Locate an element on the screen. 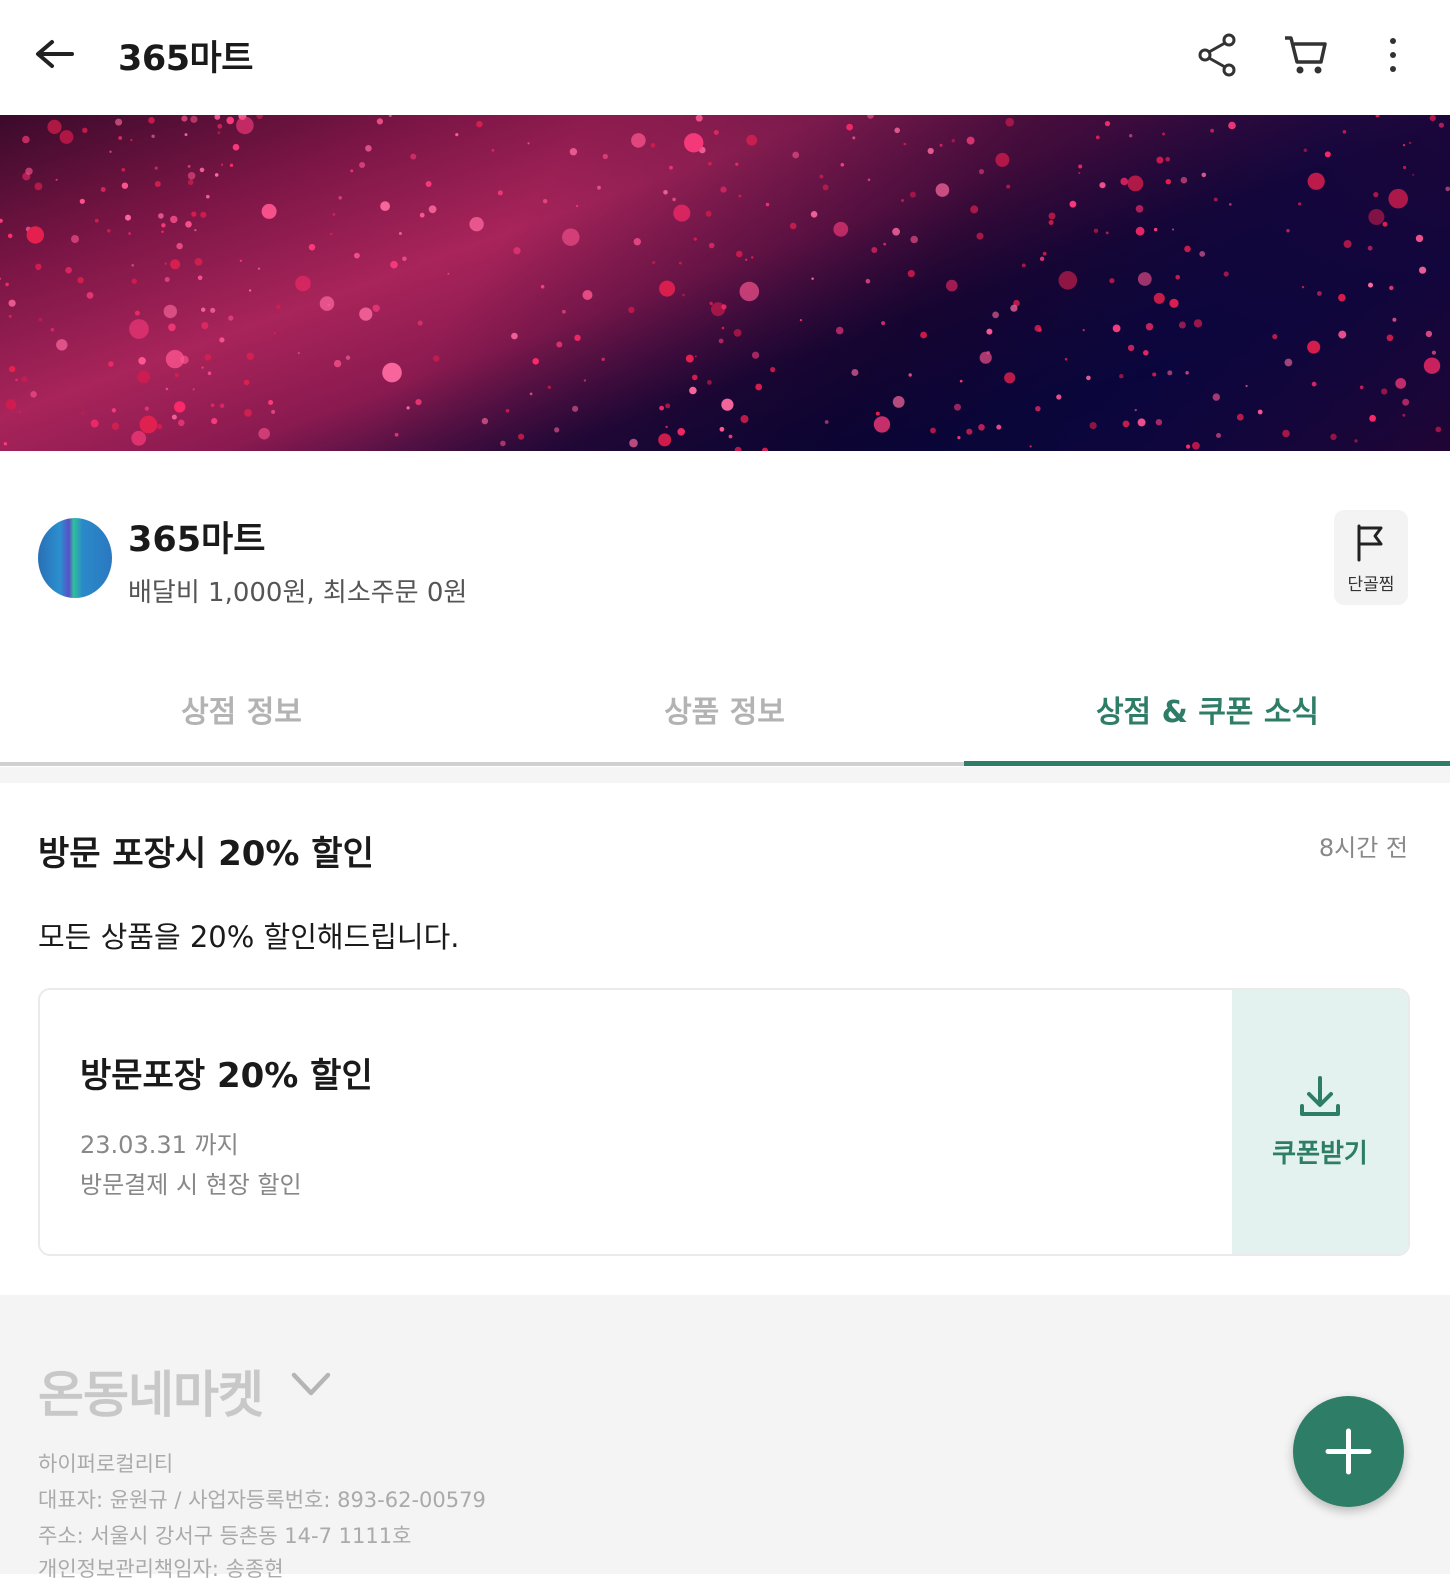  tab-store-info: 상점 정보 is located at coordinates (241, 712).